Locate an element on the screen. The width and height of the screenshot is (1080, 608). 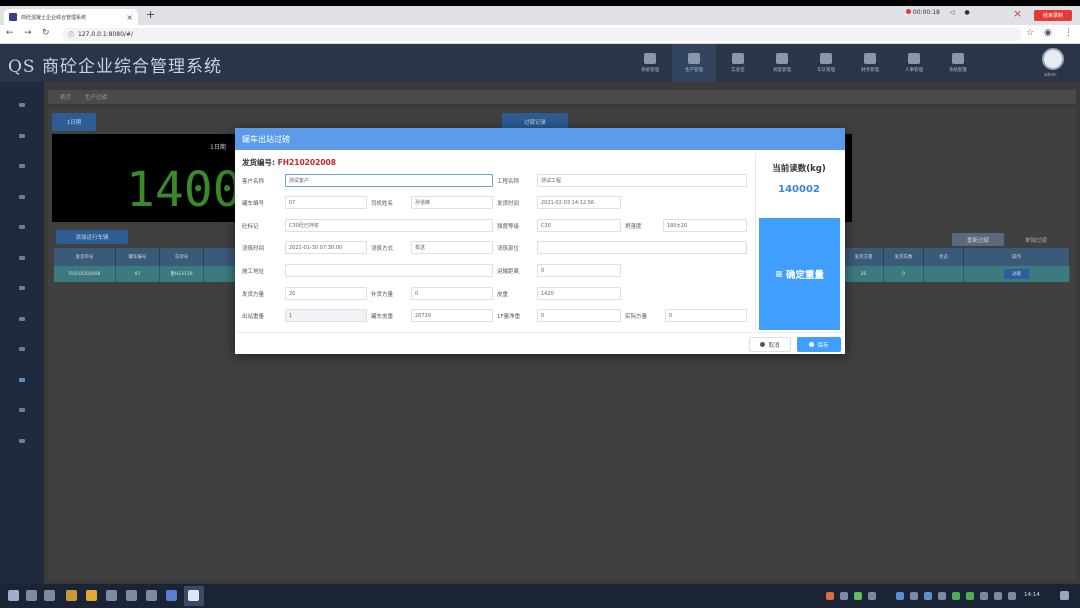
site-address-field is located at coordinates (389, 270).